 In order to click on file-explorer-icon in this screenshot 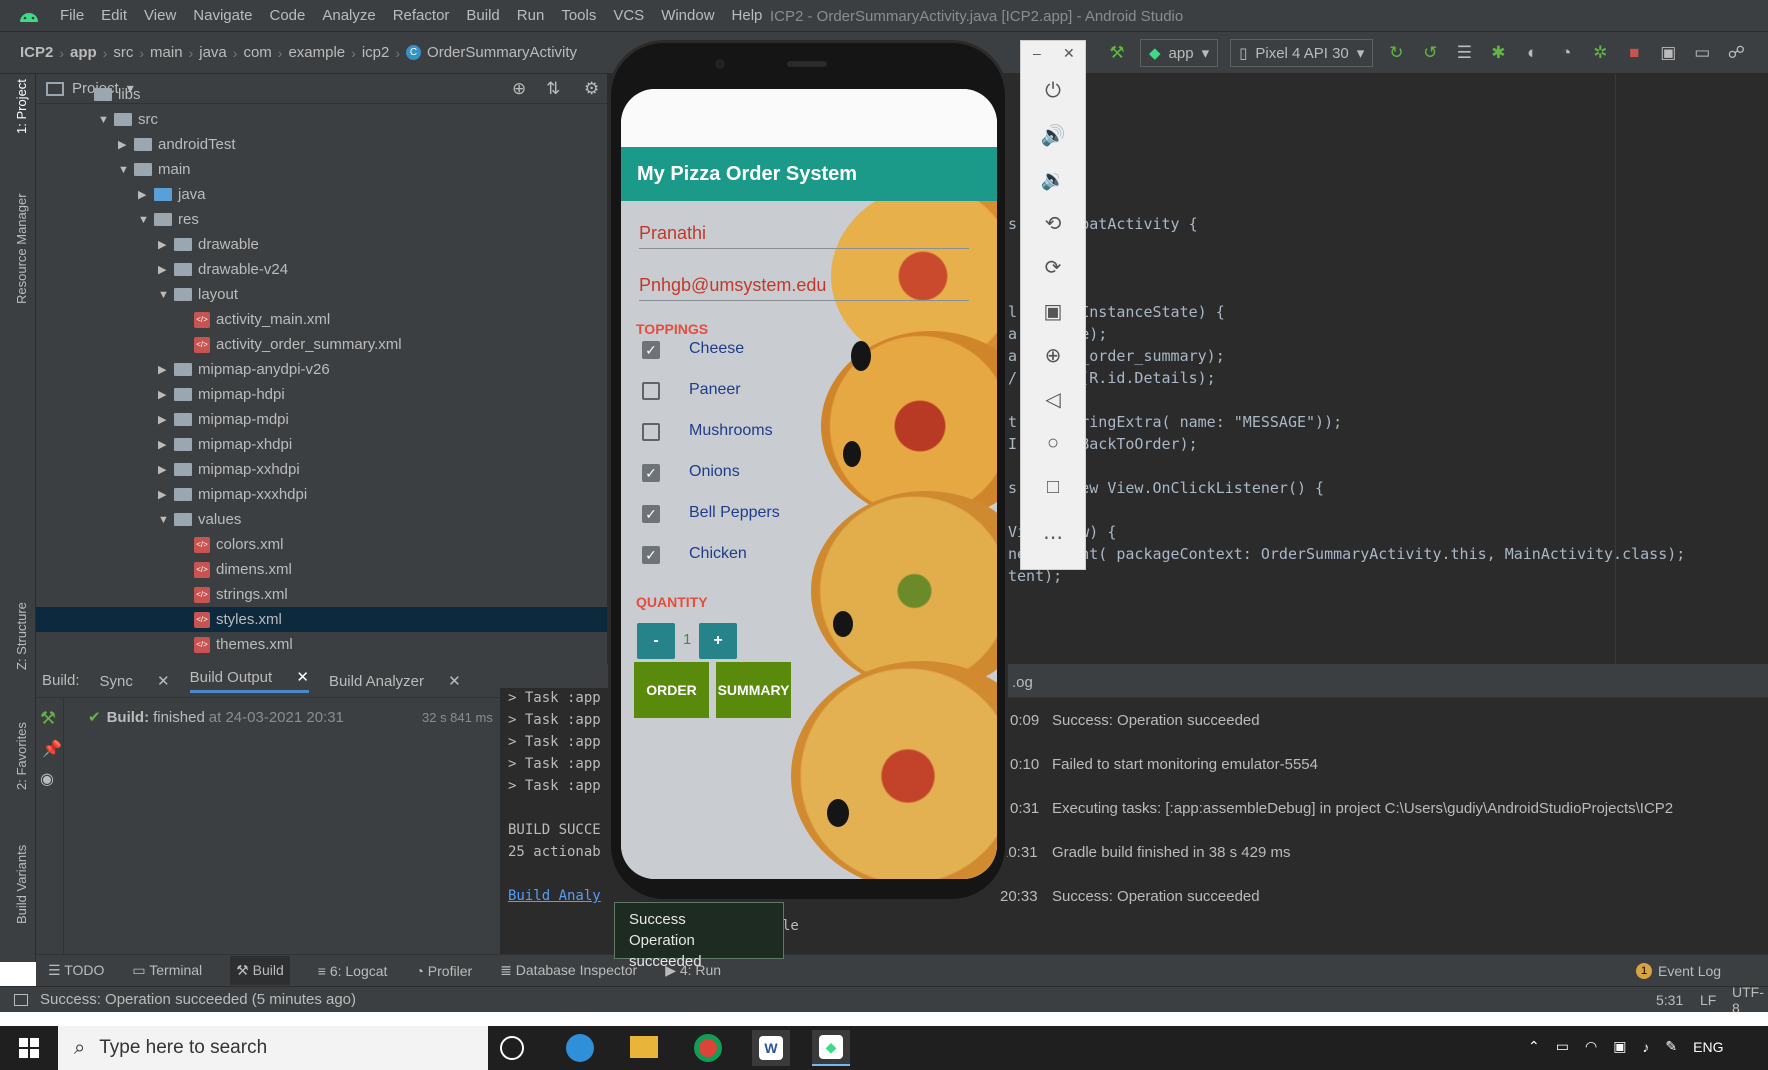, I will do `click(644, 1047)`.